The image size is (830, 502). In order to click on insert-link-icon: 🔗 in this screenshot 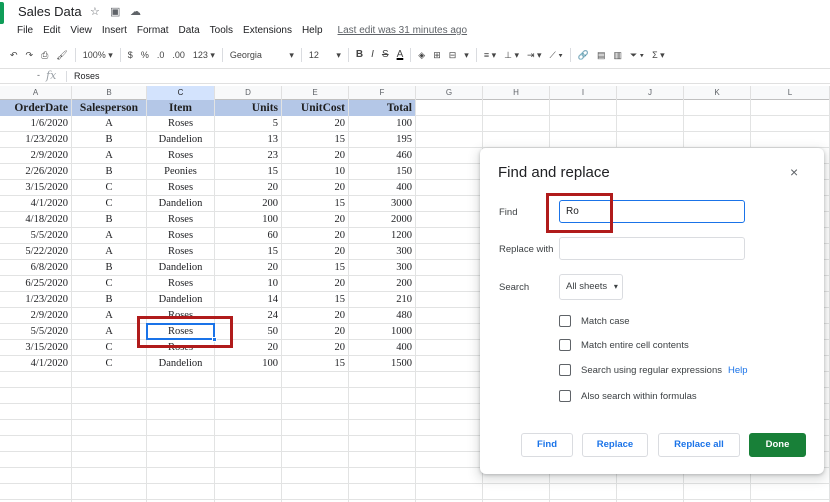, I will do `click(583, 55)`.